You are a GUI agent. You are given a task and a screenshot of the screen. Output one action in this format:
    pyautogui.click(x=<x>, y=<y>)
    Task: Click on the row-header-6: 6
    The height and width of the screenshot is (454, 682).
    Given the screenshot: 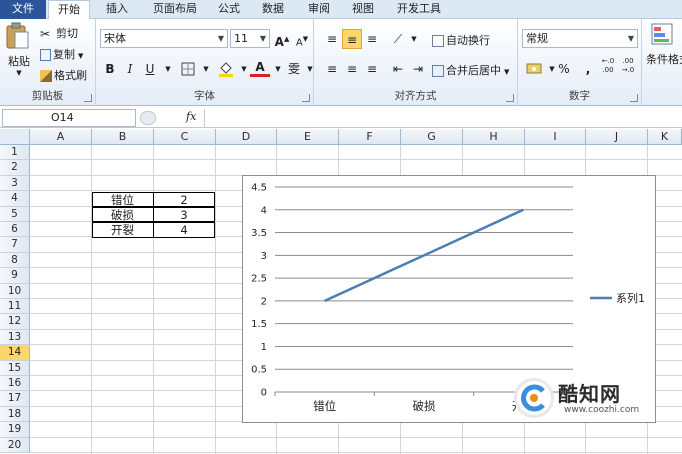 What is the action you would take?
    pyautogui.click(x=15, y=230)
    